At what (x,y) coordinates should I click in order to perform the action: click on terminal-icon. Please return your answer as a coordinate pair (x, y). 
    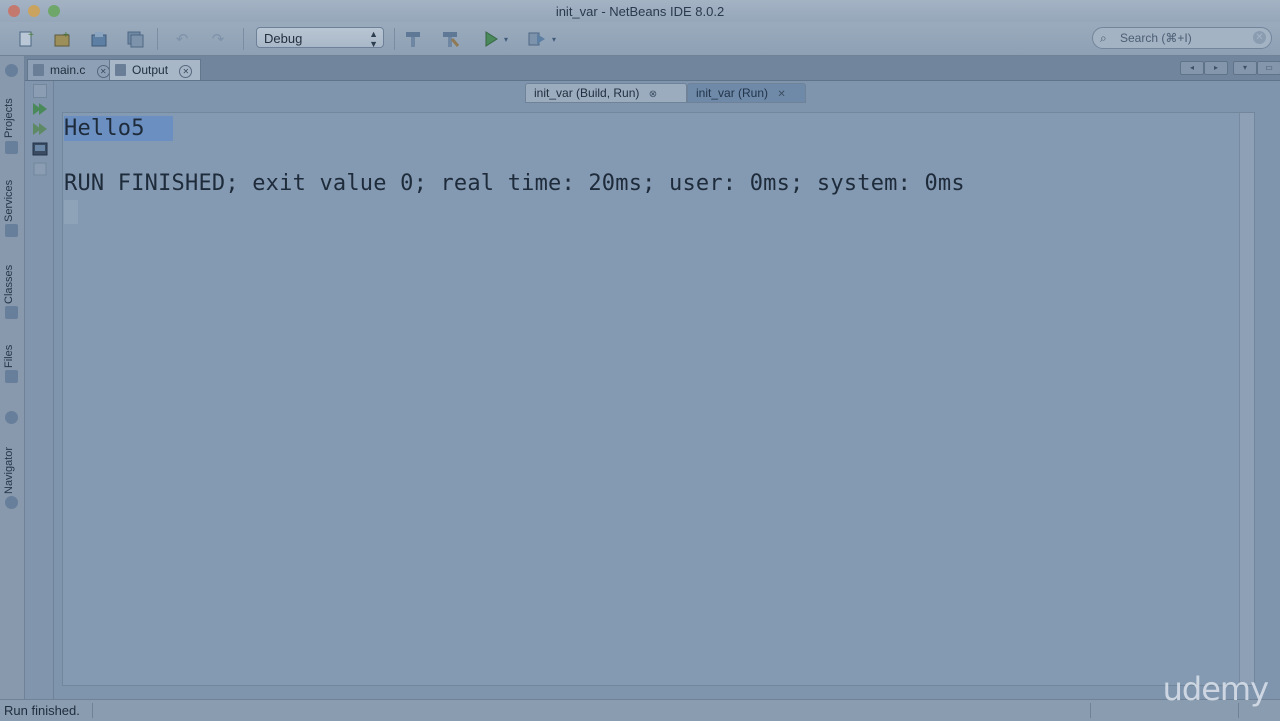
    Looking at the image, I should click on (40, 149).